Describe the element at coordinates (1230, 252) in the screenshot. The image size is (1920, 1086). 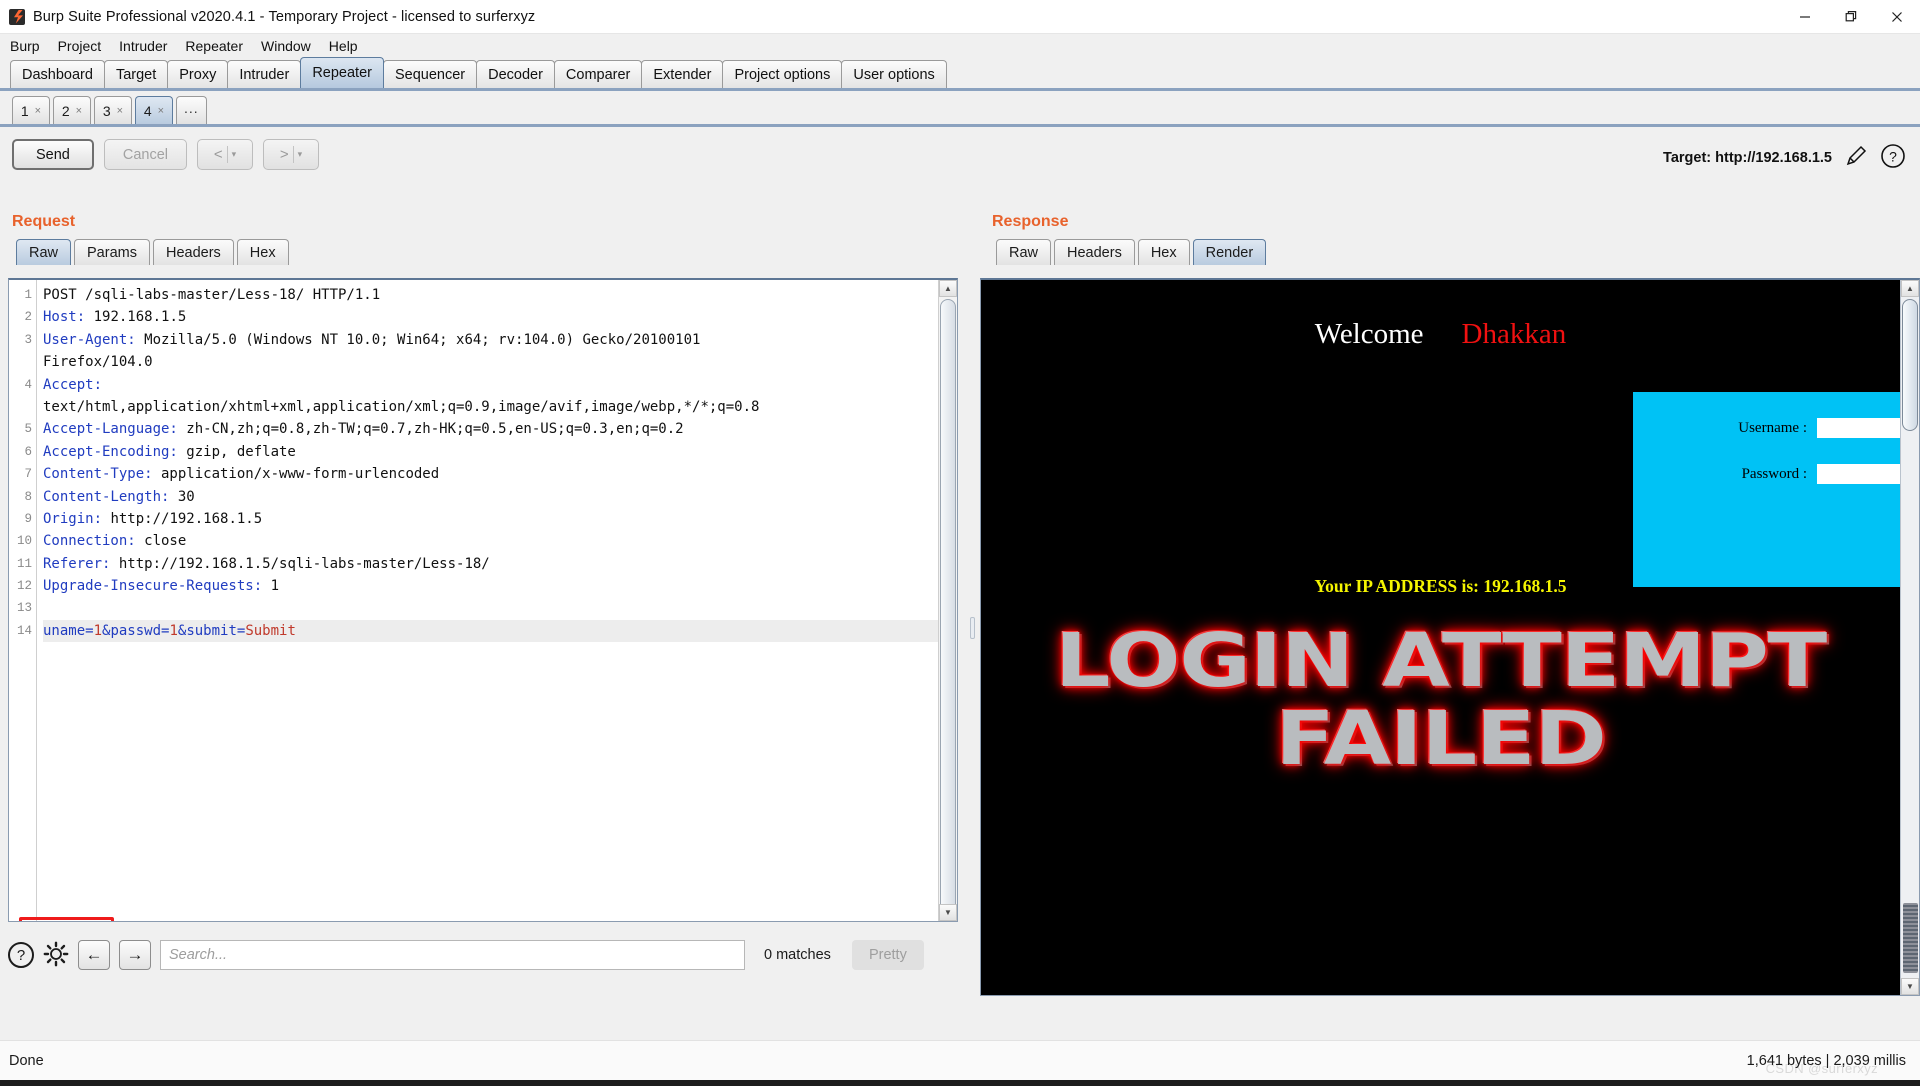
I see `response-tab-render: Render` at that location.